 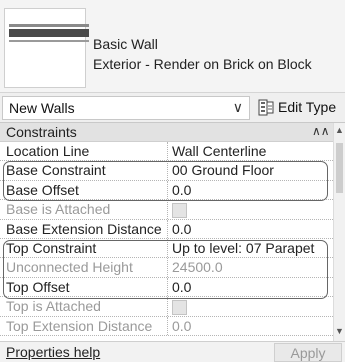 What do you see at coordinates (197, 267) in the screenshot?
I see `property-value: 24500.0` at bounding box center [197, 267].